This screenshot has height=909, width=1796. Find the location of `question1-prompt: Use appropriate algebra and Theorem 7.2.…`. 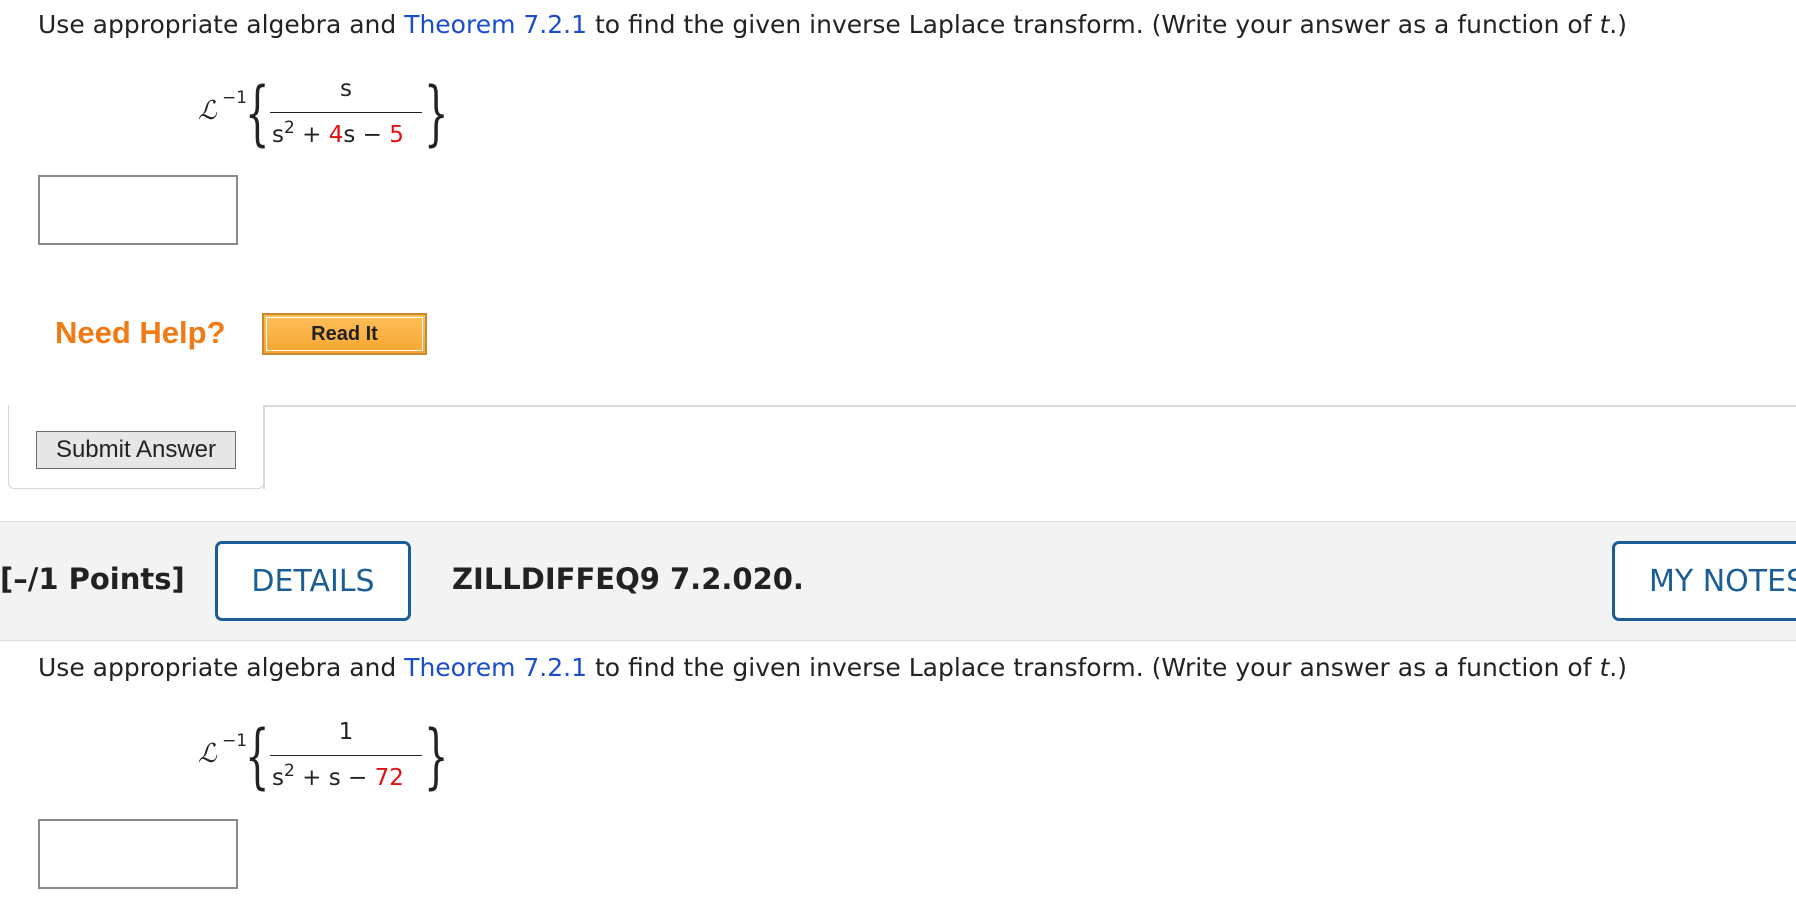

question1-prompt: Use appropriate algebra and Theorem 7.2.… is located at coordinates (832, 24).